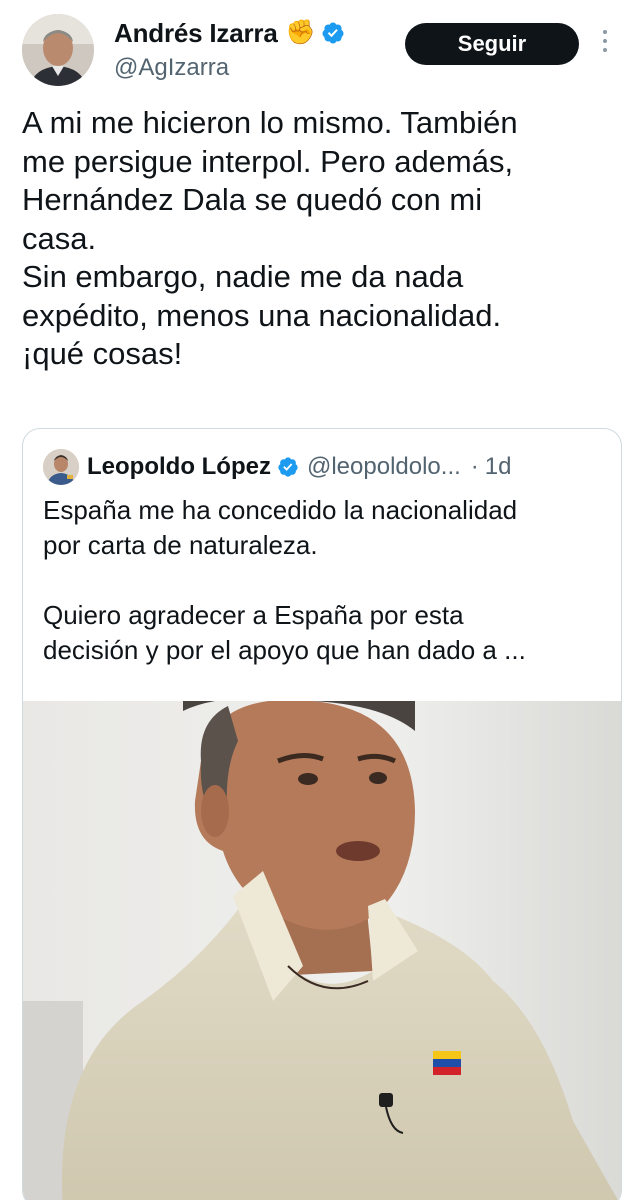 Image resolution: width=643 pixels, height=1200 pixels. What do you see at coordinates (299, 467) in the screenshot?
I see `quoted-header: Leopoldo López @leopoldolo... · 1d` at bounding box center [299, 467].